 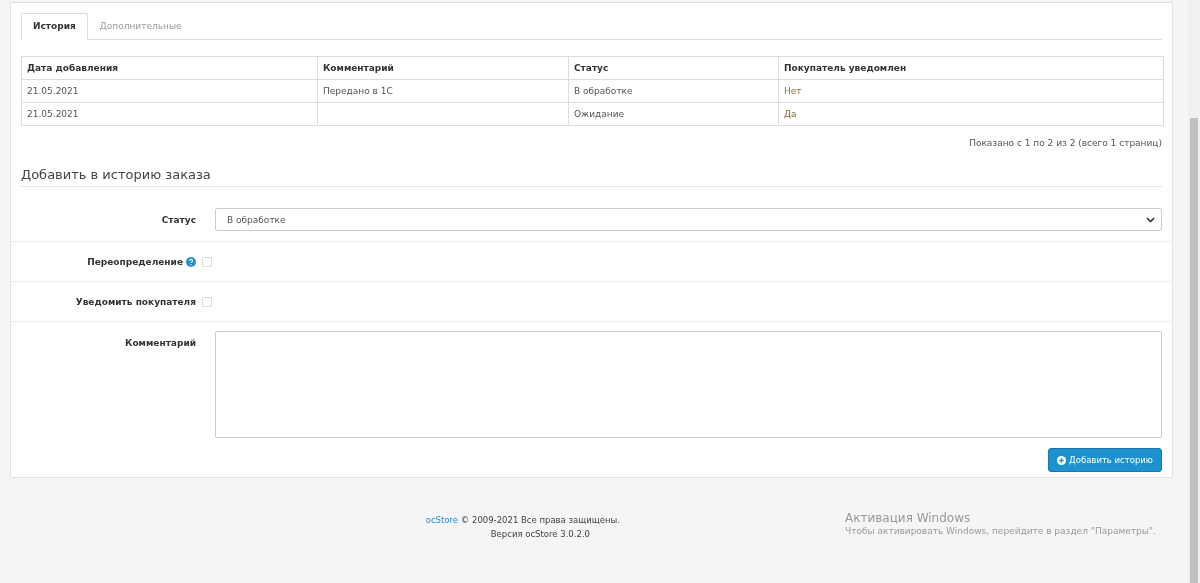 What do you see at coordinates (54, 26) in the screenshot?
I see `tab: История` at bounding box center [54, 26].